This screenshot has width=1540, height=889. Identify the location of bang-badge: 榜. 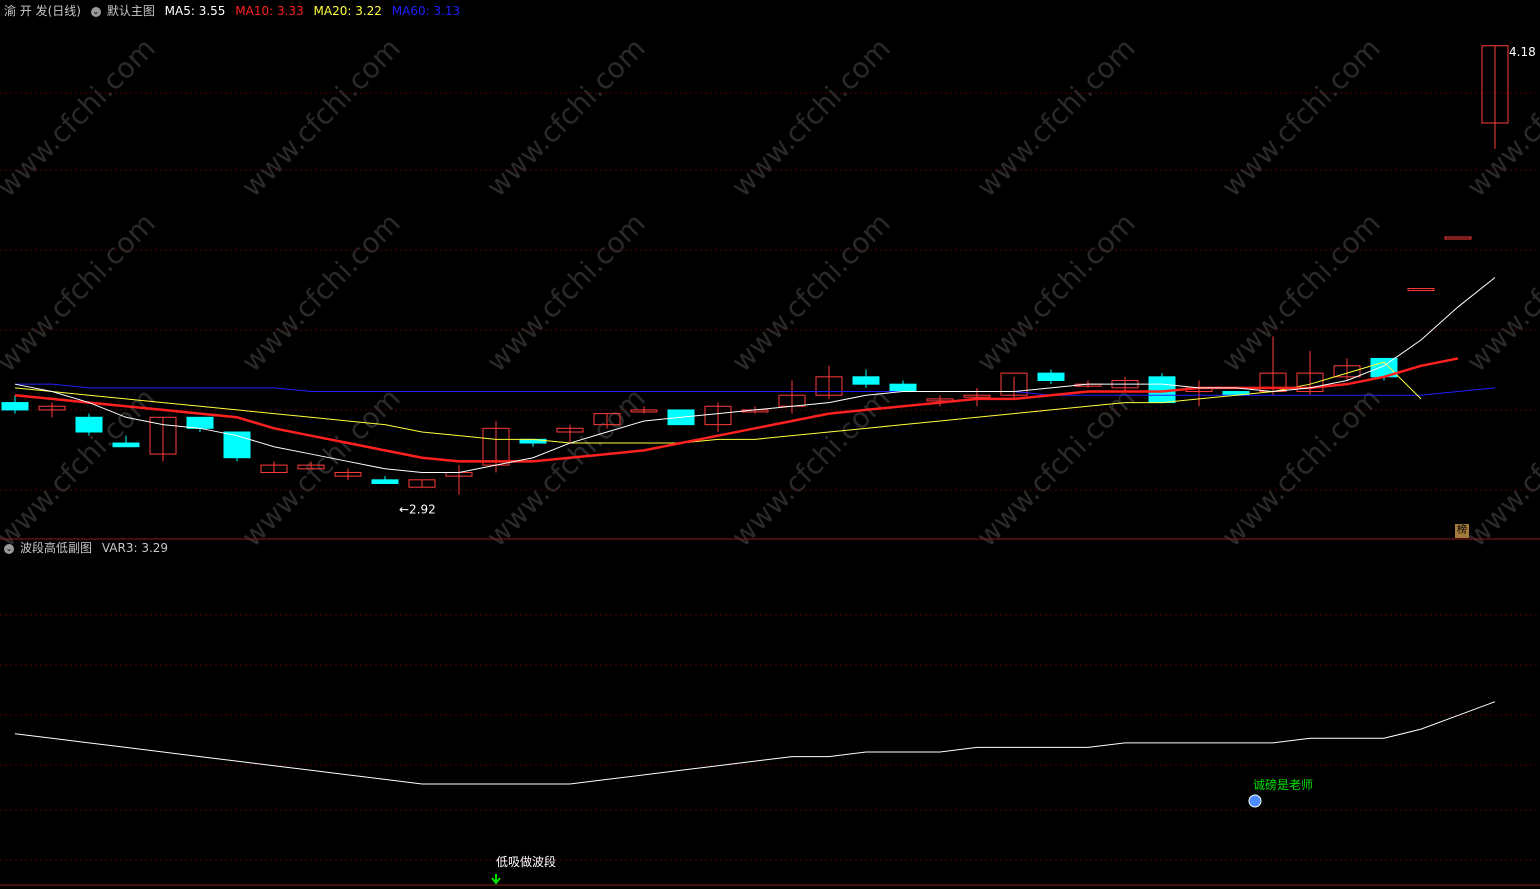
(1462, 531).